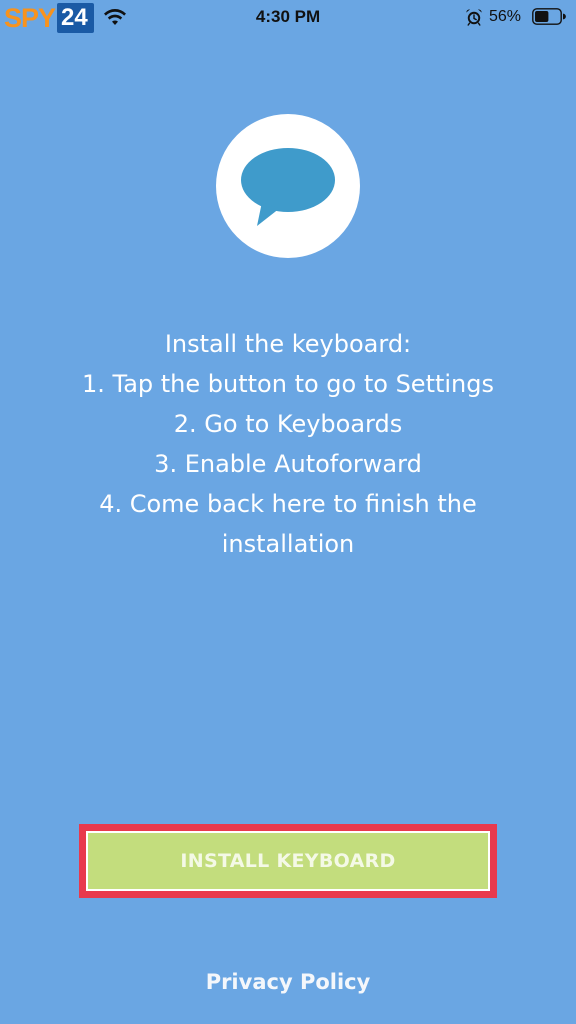 Image resolution: width=576 pixels, height=1024 pixels. I want to click on chat-bubble-icon, so click(288, 187).